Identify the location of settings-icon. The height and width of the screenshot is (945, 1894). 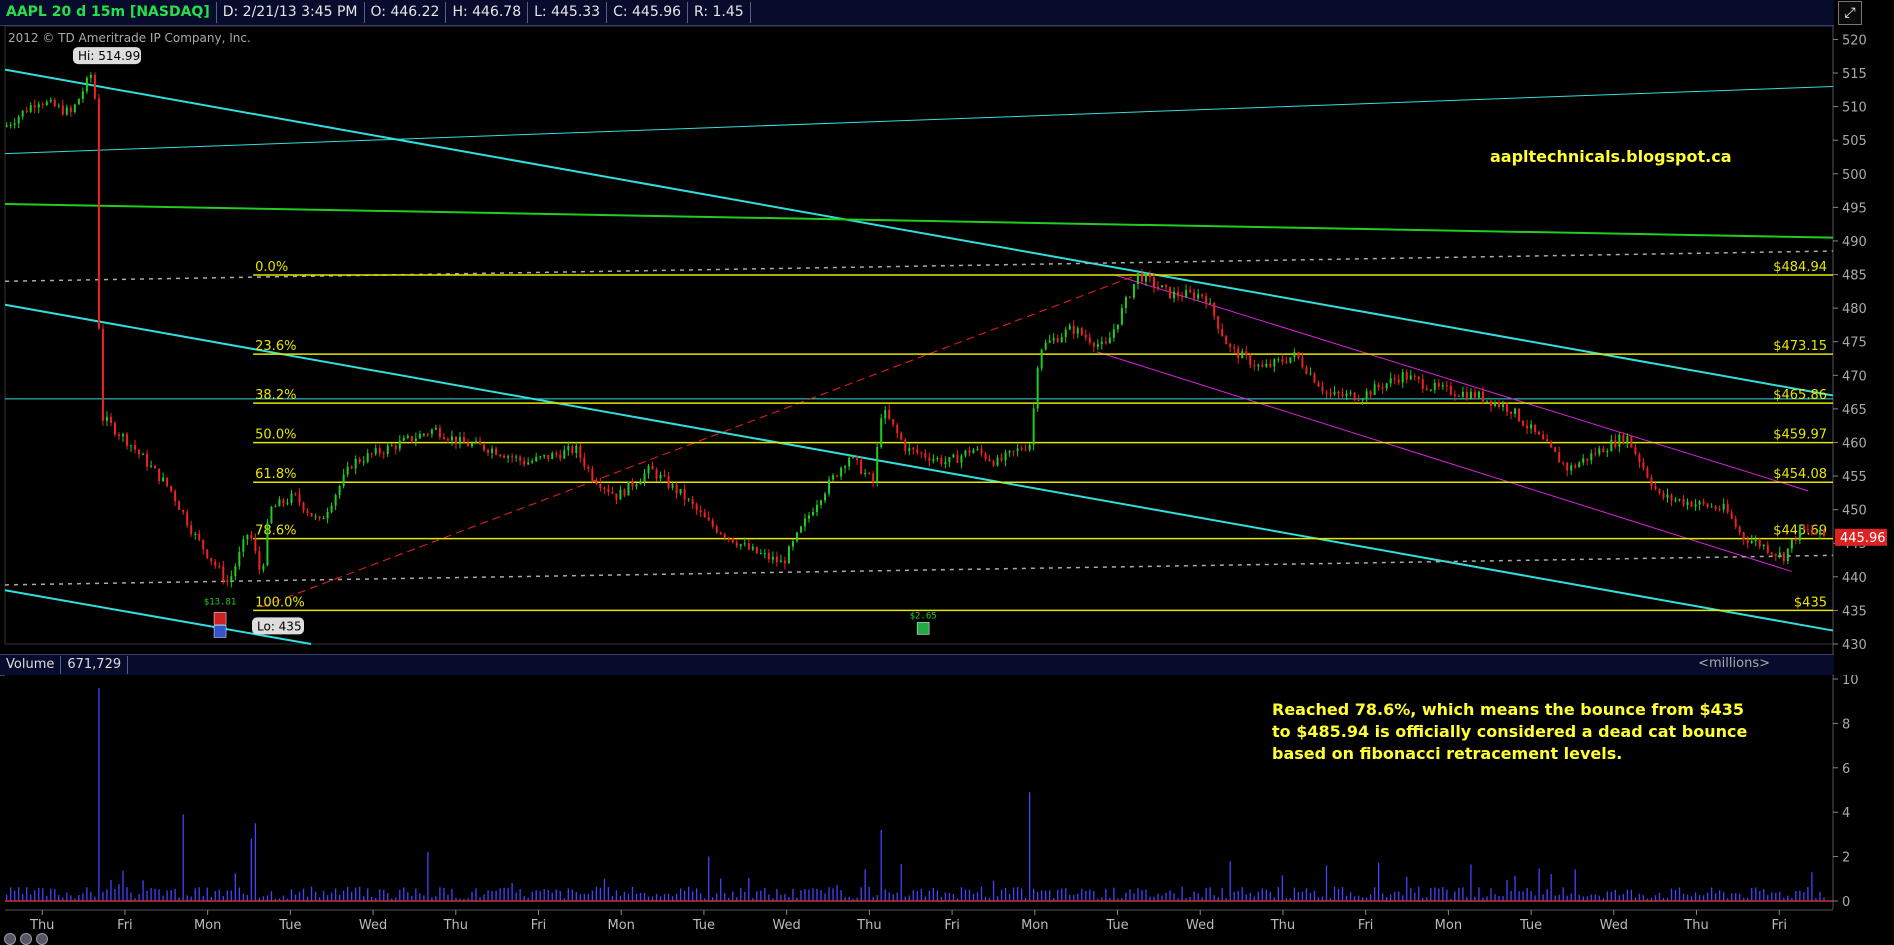
(42, 939).